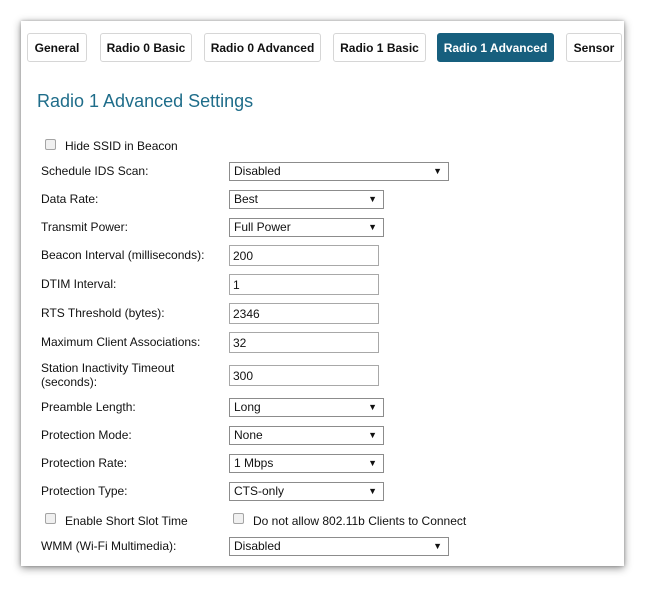 The width and height of the screenshot is (666, 607). I want to click on beacon-interval-input, so click(304, 255).